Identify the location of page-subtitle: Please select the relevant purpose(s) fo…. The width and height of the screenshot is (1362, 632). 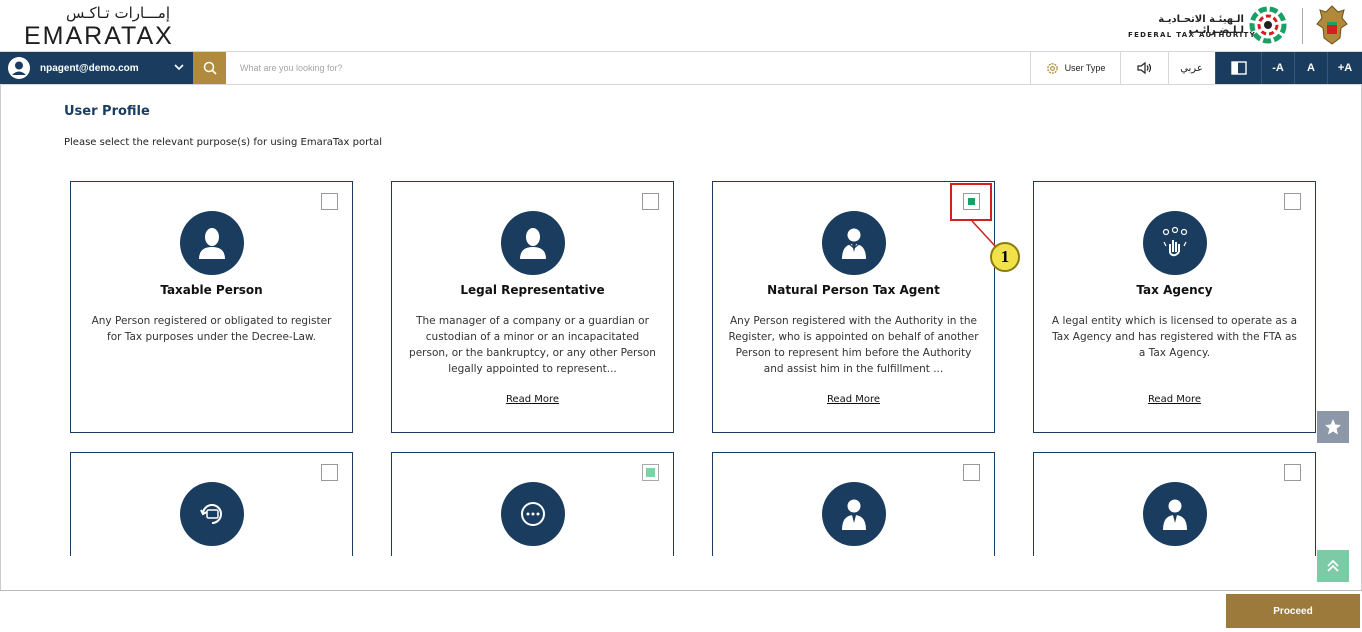
(223, 142).